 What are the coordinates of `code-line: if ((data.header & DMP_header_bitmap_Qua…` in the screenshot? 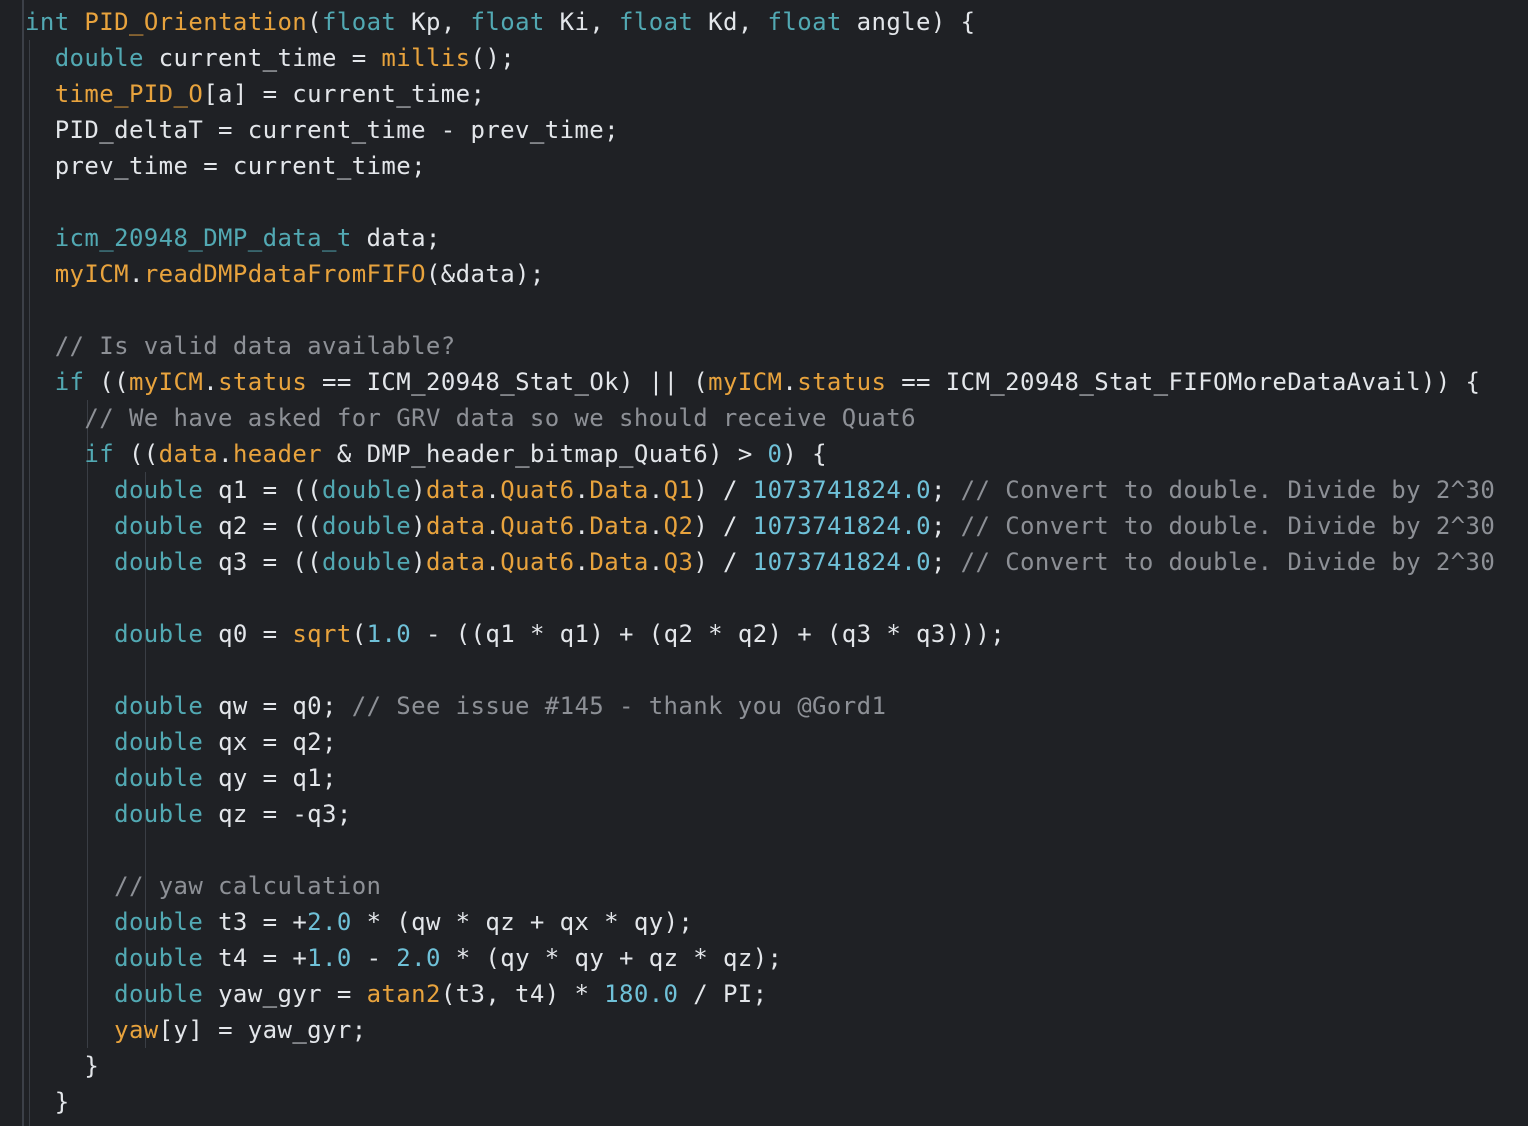 It's located at (760, 454).